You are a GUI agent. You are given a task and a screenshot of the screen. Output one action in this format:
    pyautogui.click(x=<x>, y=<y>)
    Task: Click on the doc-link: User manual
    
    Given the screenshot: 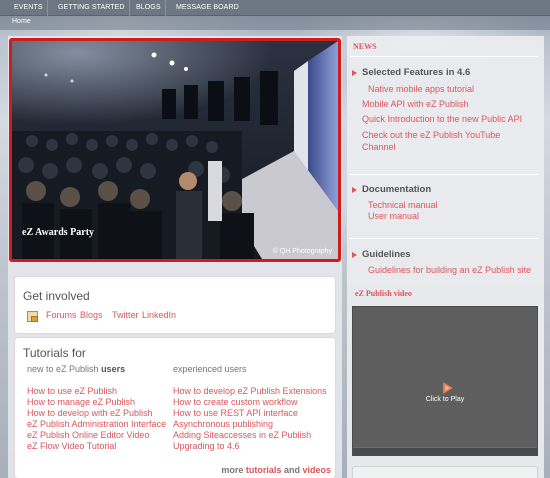 What is the action you would take?
    pyautogui.click(x=393, y=216)
    